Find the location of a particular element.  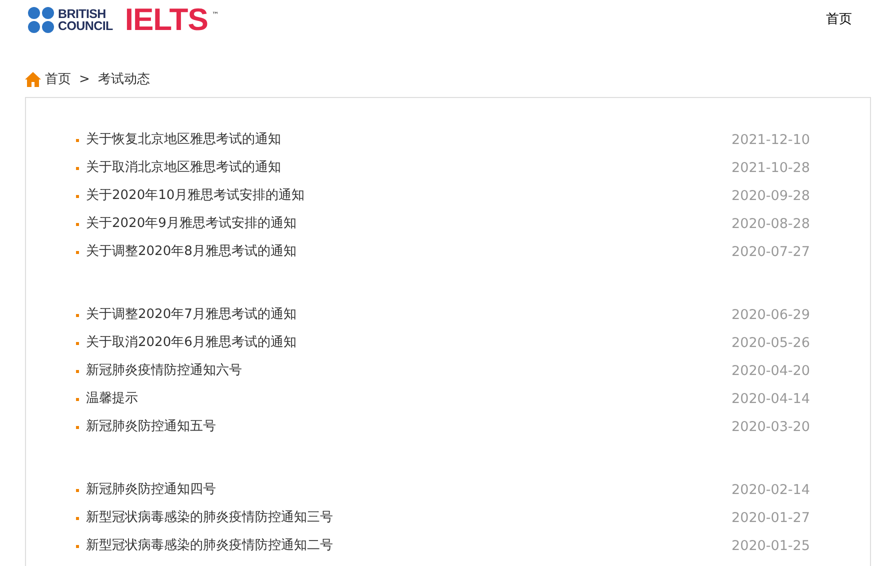

news-date: 2020-08-28 is located at coordinates (771, 224).